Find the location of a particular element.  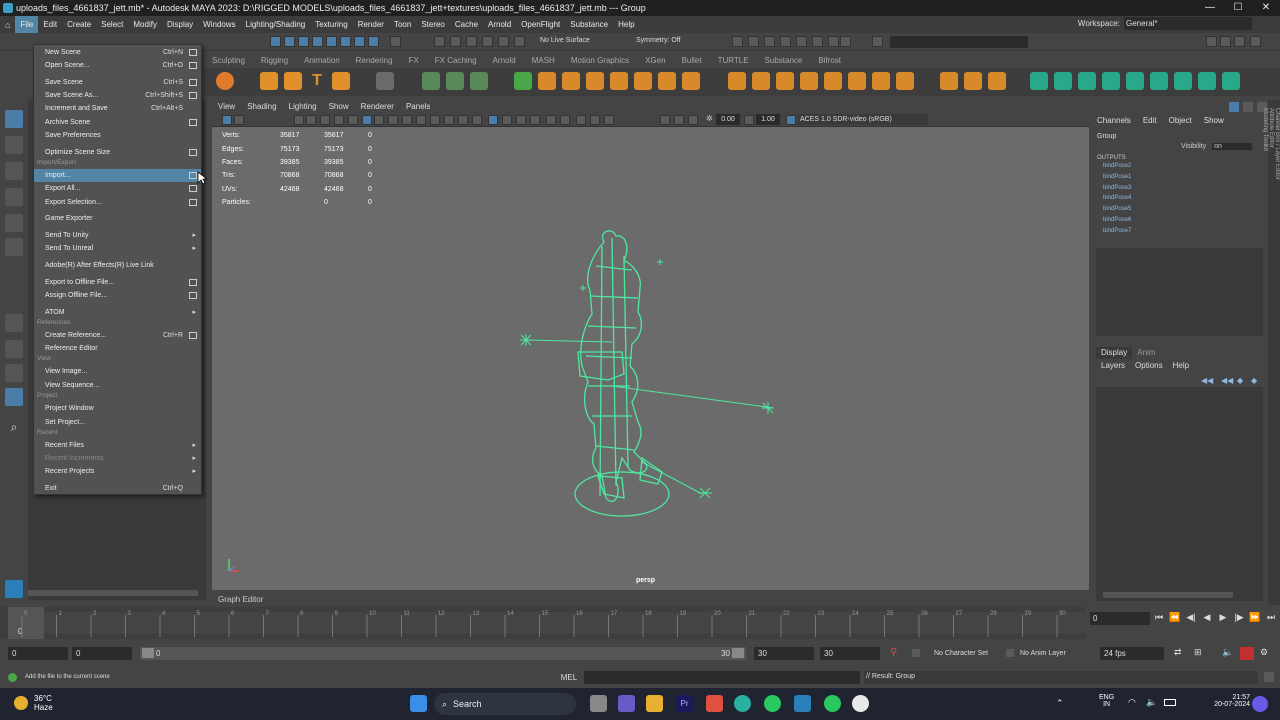

menu-cache: Cache is located at coordinates (466, 24).